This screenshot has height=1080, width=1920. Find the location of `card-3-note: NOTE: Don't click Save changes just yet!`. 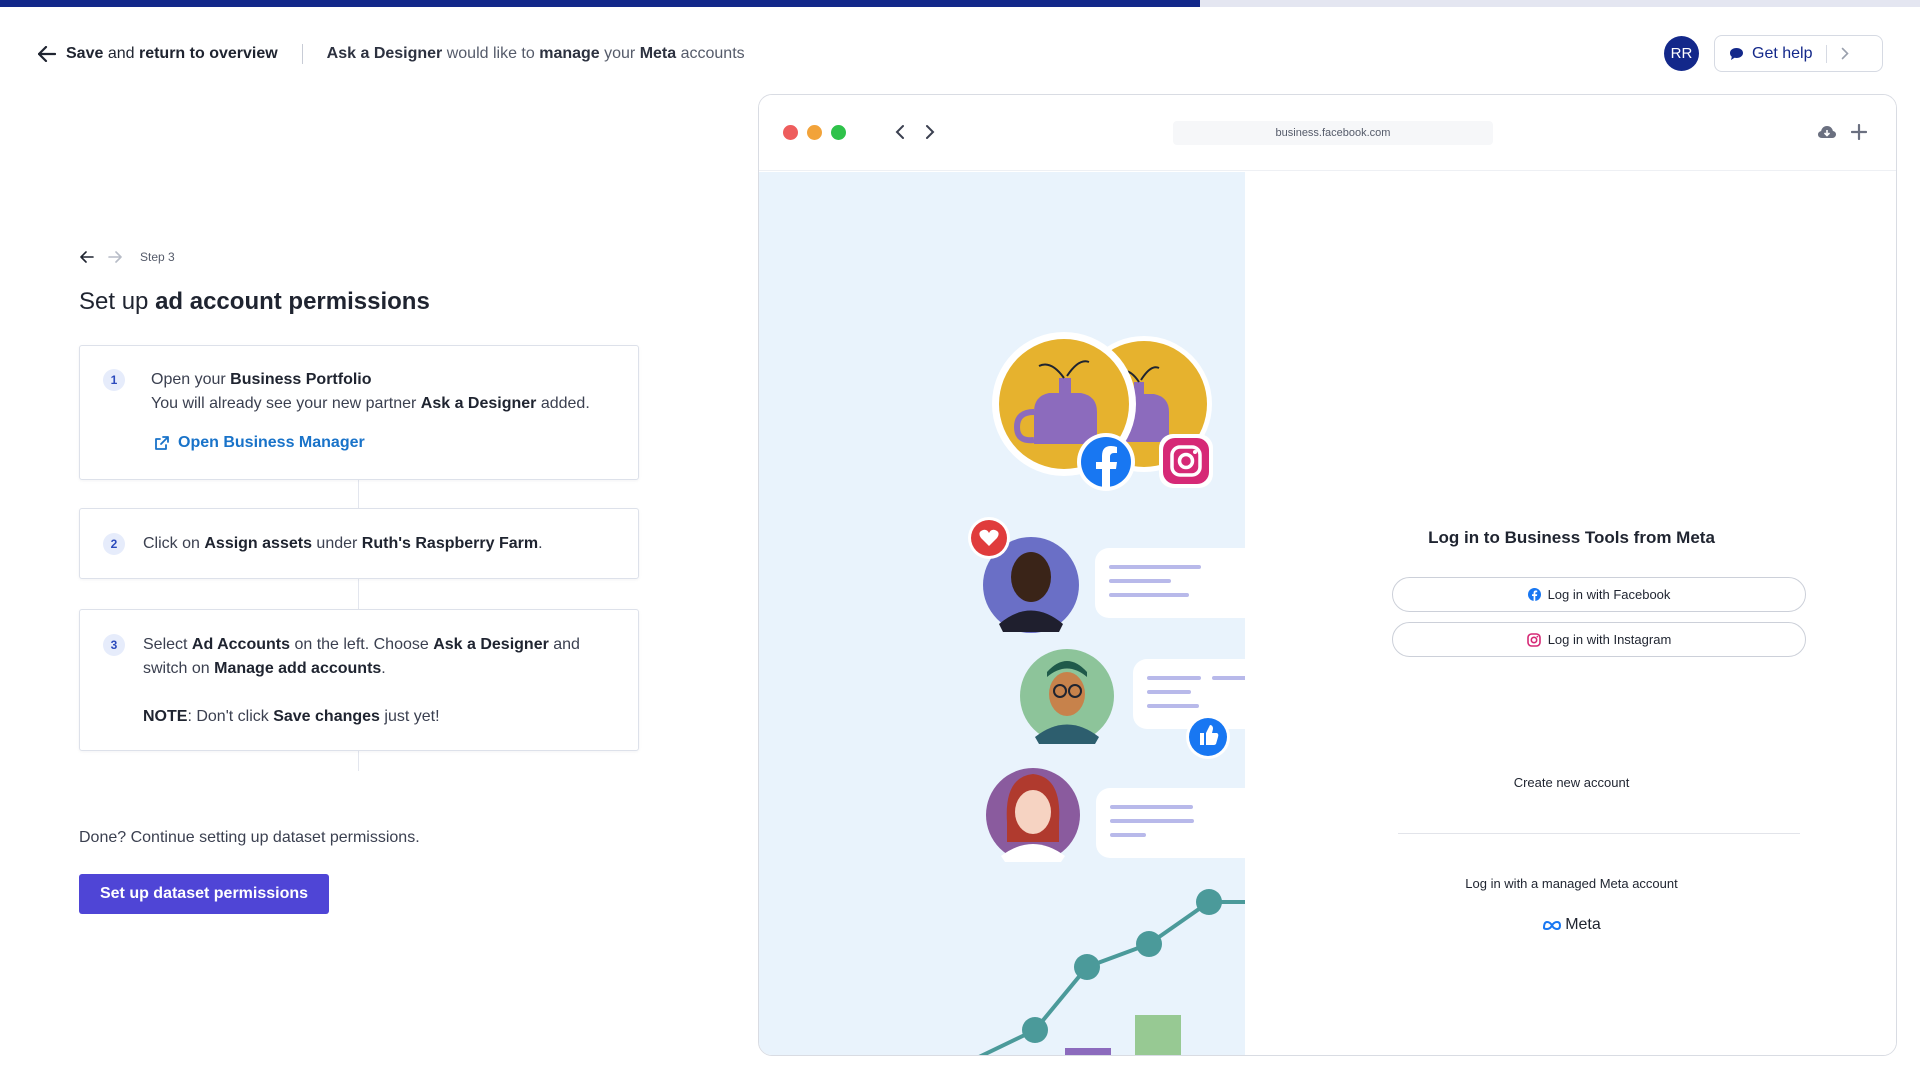

card-3-note: NOTE: Don't click Save changes just yet! is located at coordinates (361, 717).